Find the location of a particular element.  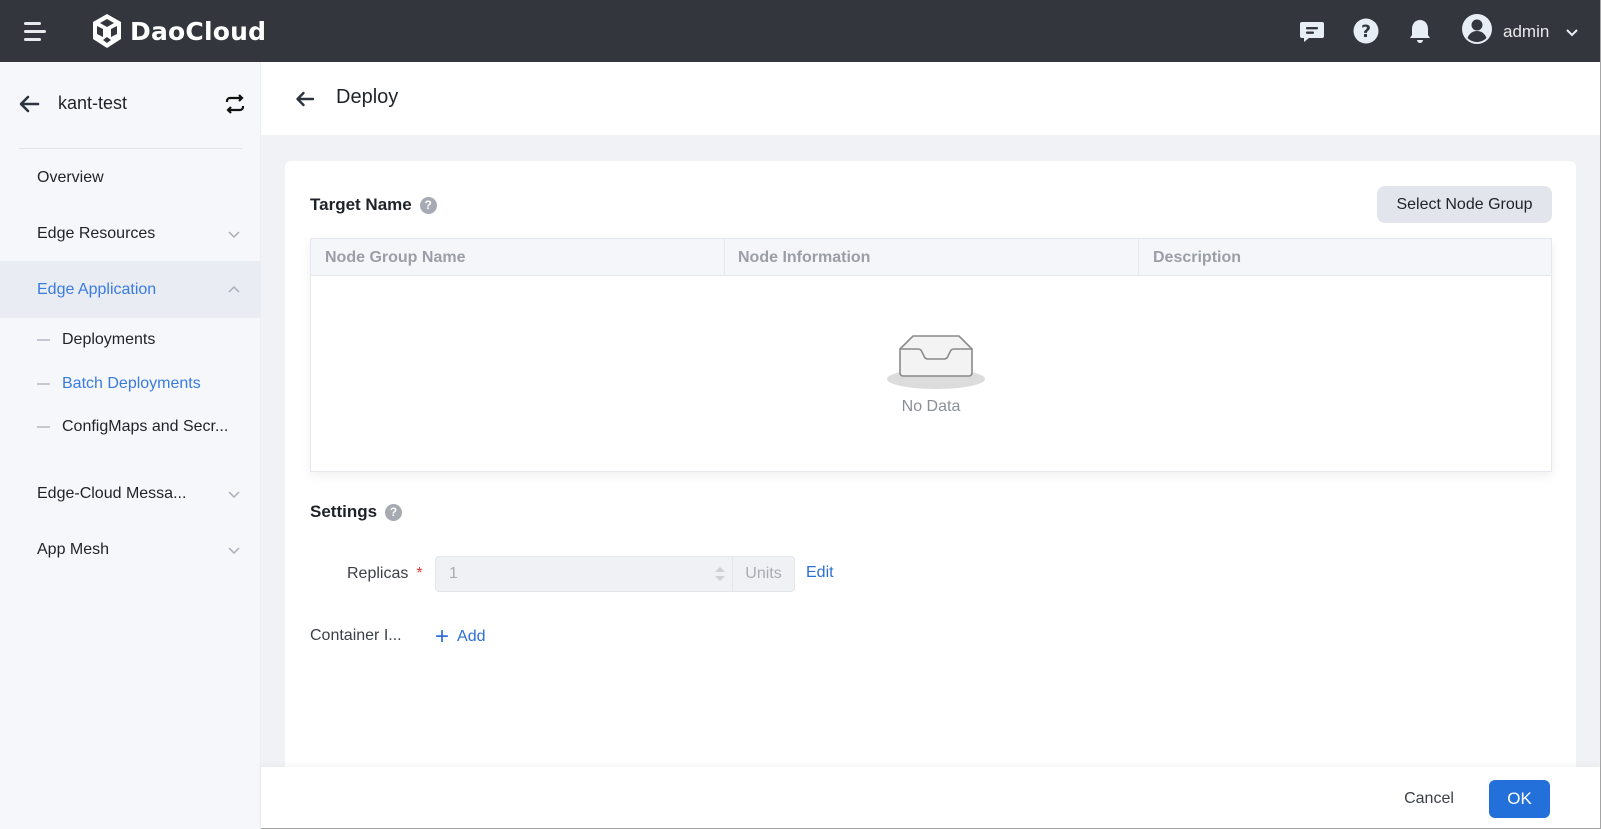

sidebar-item-edge-application: Edge Application is located at coordinates (130, 289).